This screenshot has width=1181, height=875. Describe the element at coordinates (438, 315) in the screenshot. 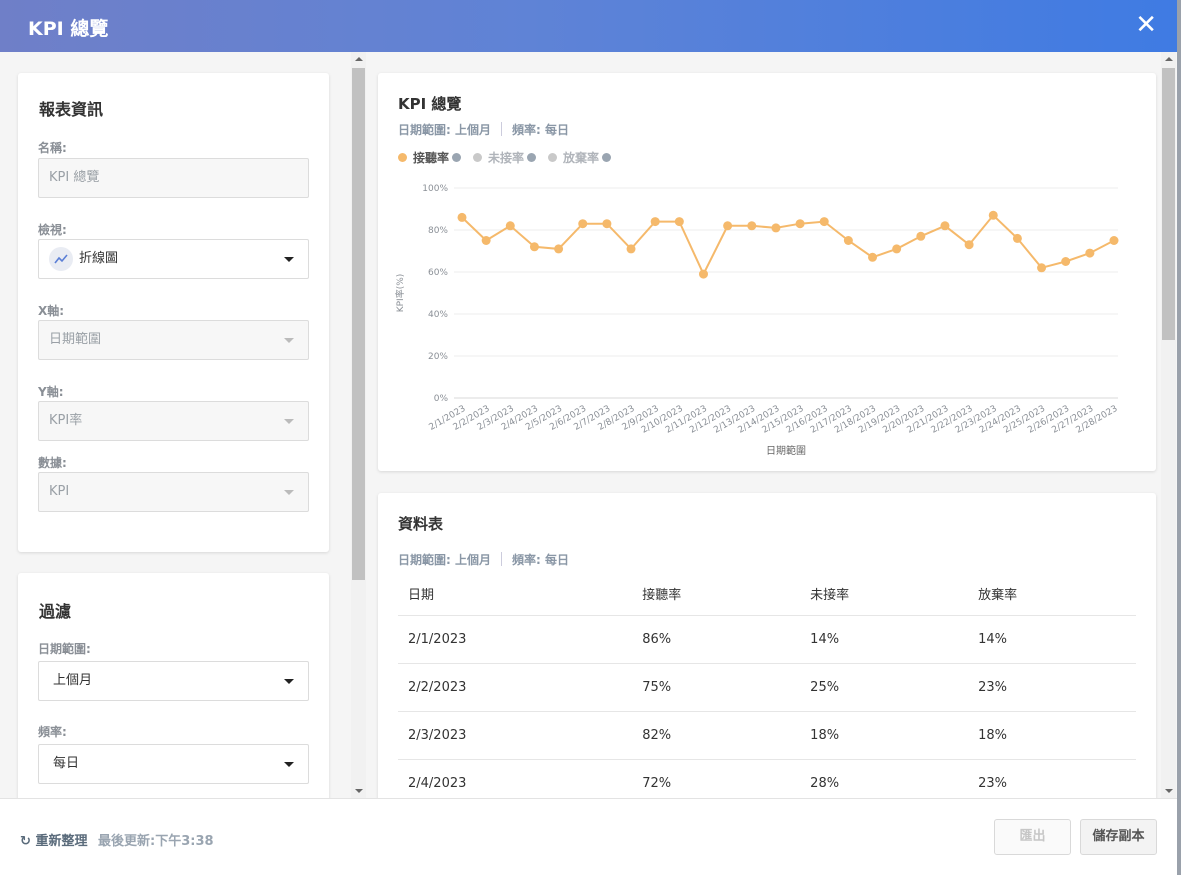

I see `y-tick-label: 40%` at that location.